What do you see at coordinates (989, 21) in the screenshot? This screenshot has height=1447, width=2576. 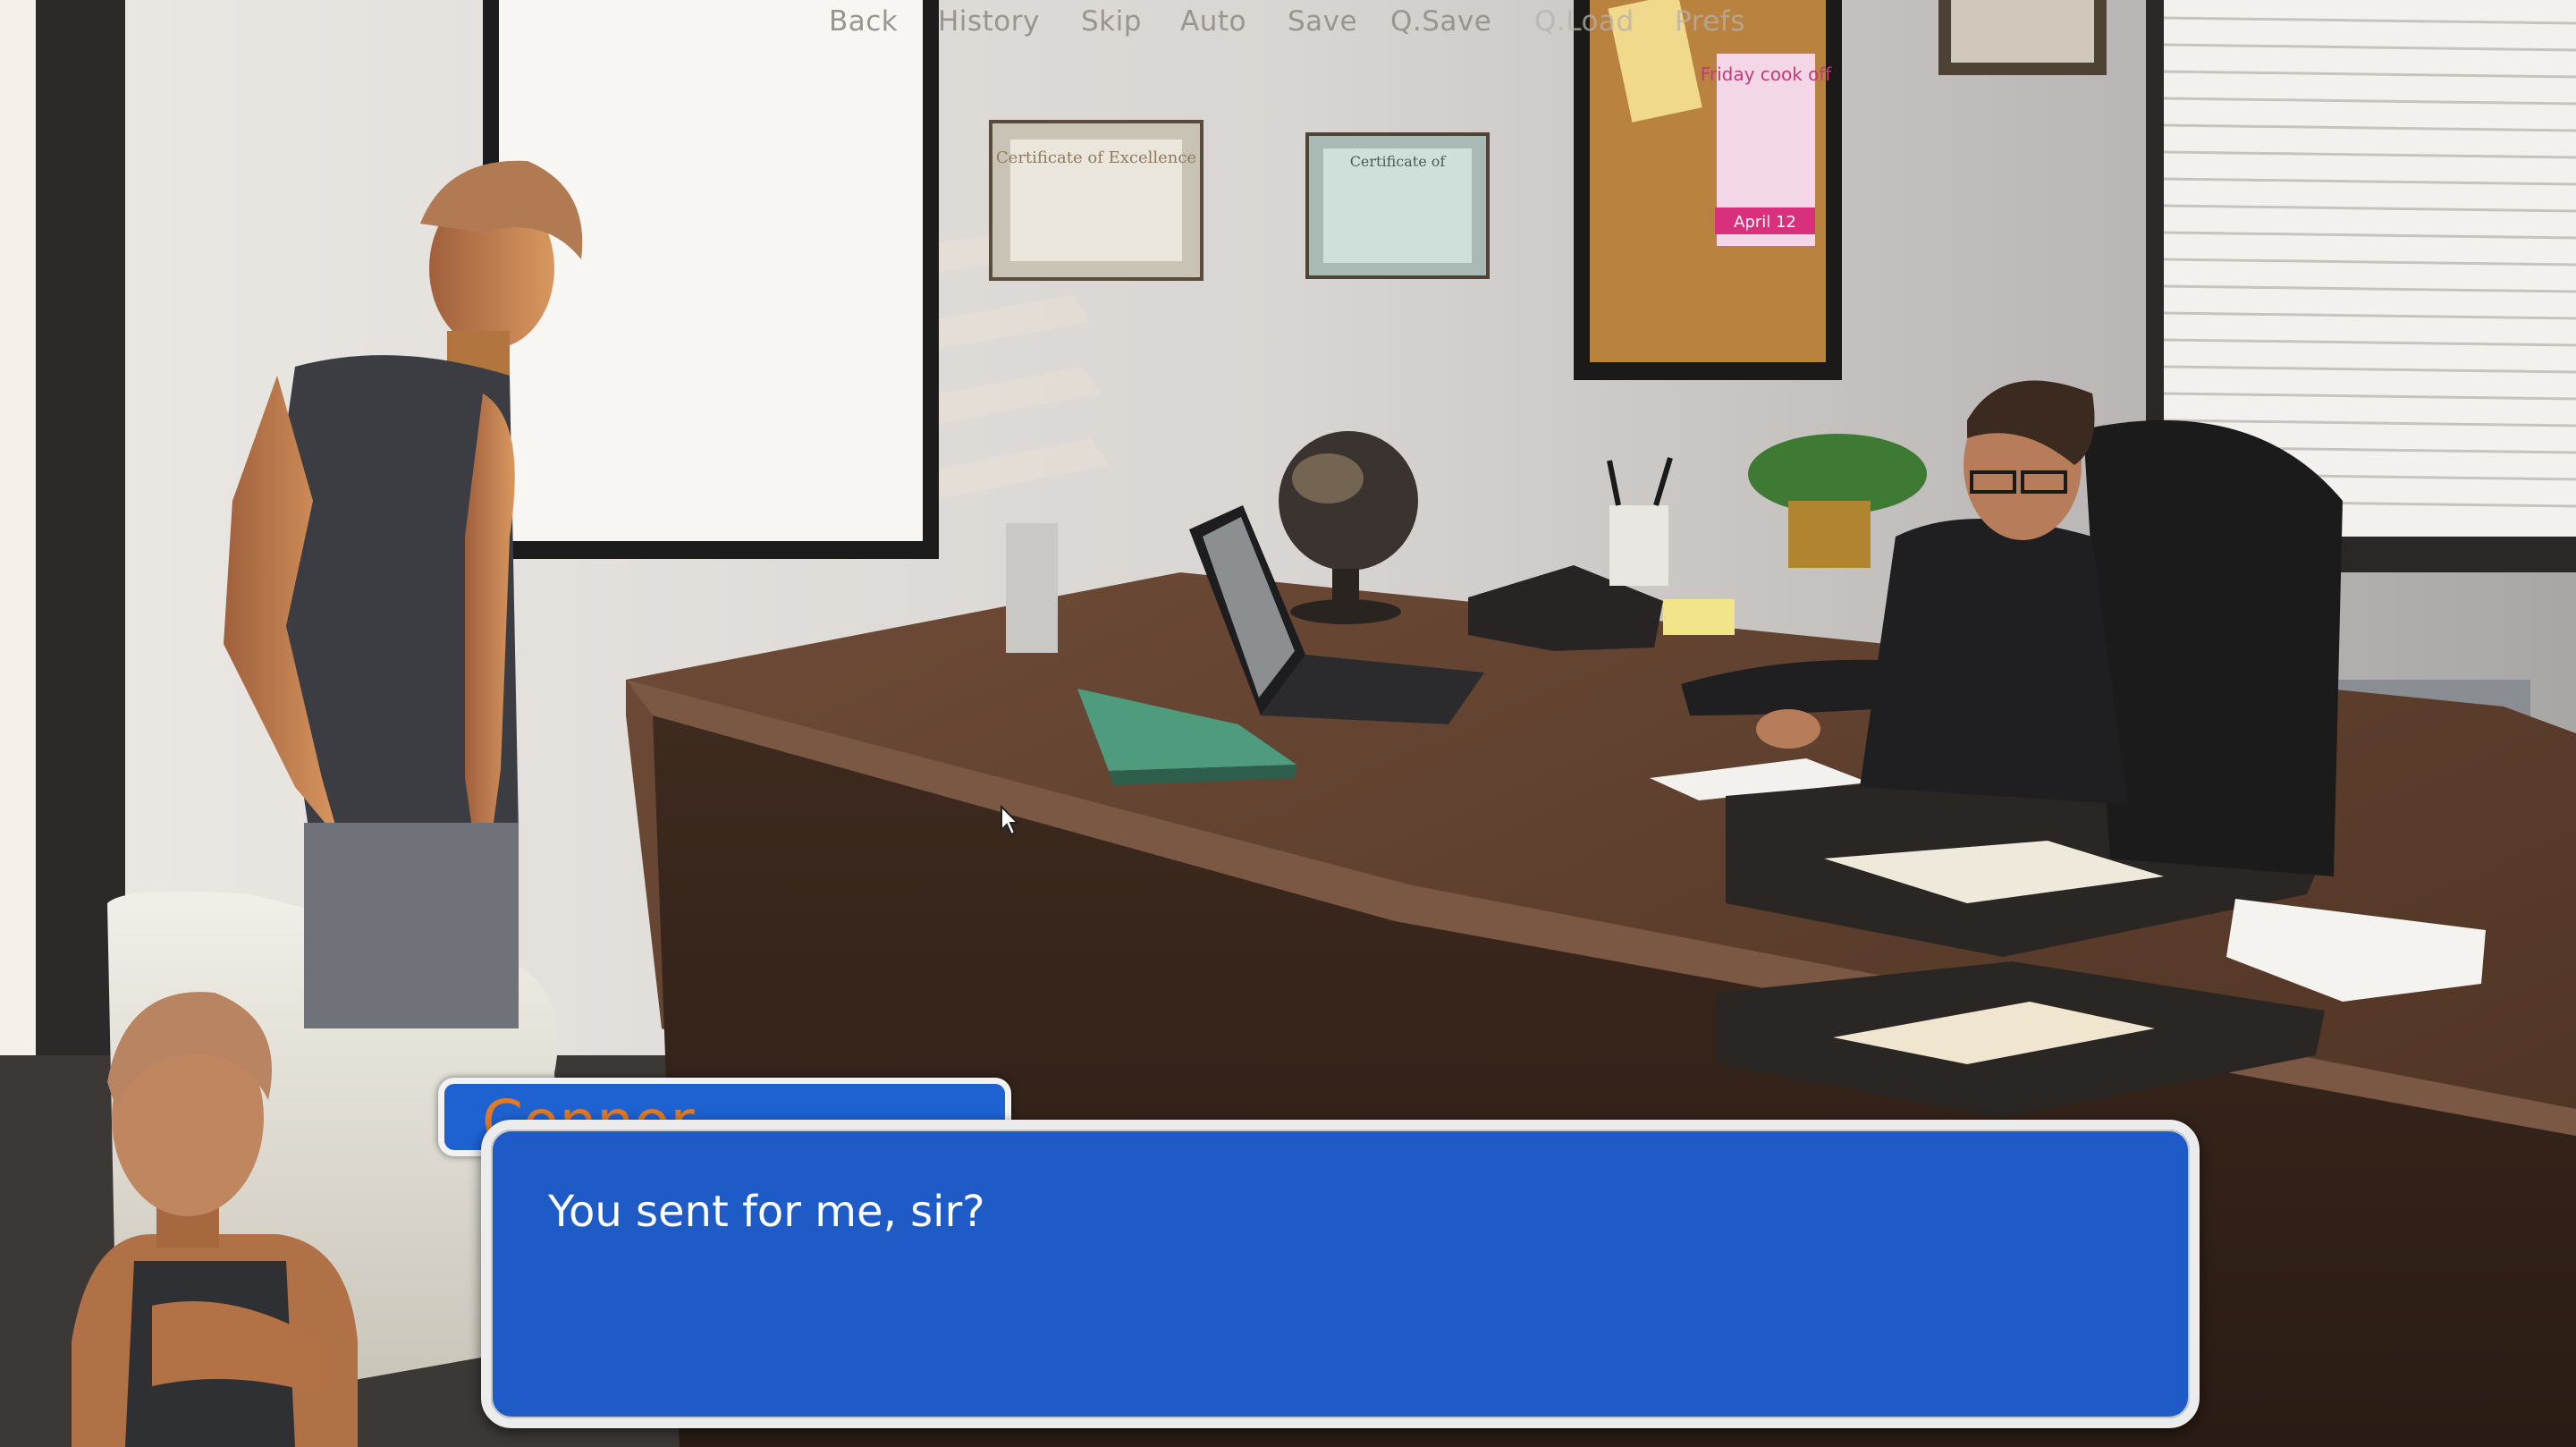 I see `history-button: History` at bounding box center [989, 21].